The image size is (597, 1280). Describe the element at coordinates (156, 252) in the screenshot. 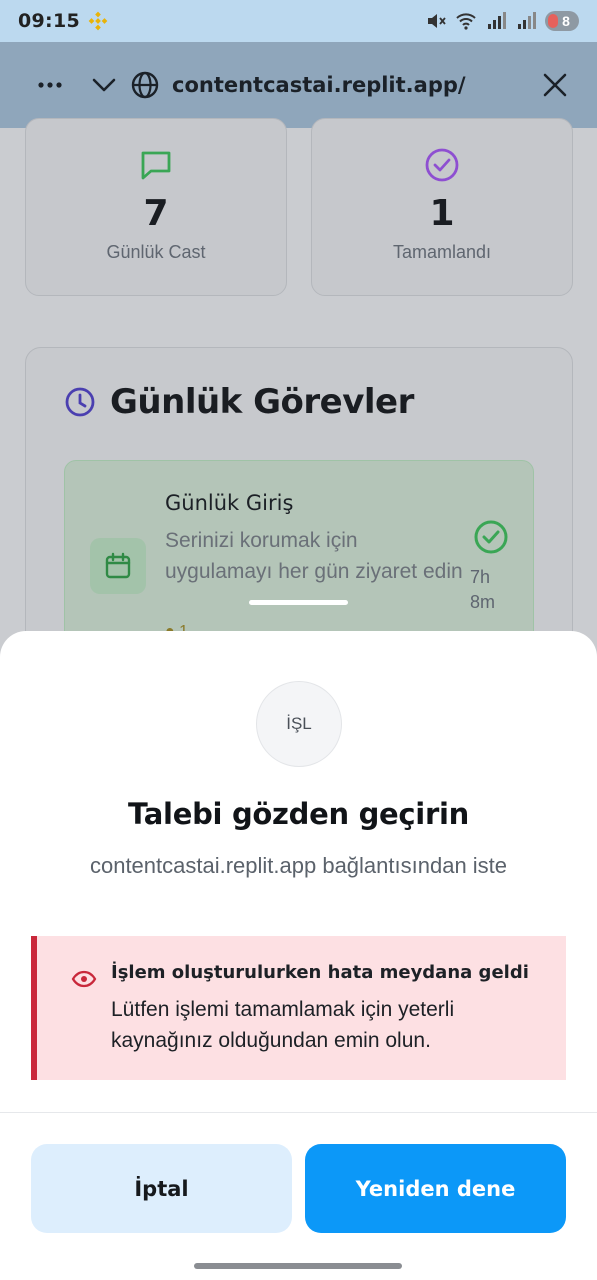

I see `stat-label: Günlük Cast` at that location.